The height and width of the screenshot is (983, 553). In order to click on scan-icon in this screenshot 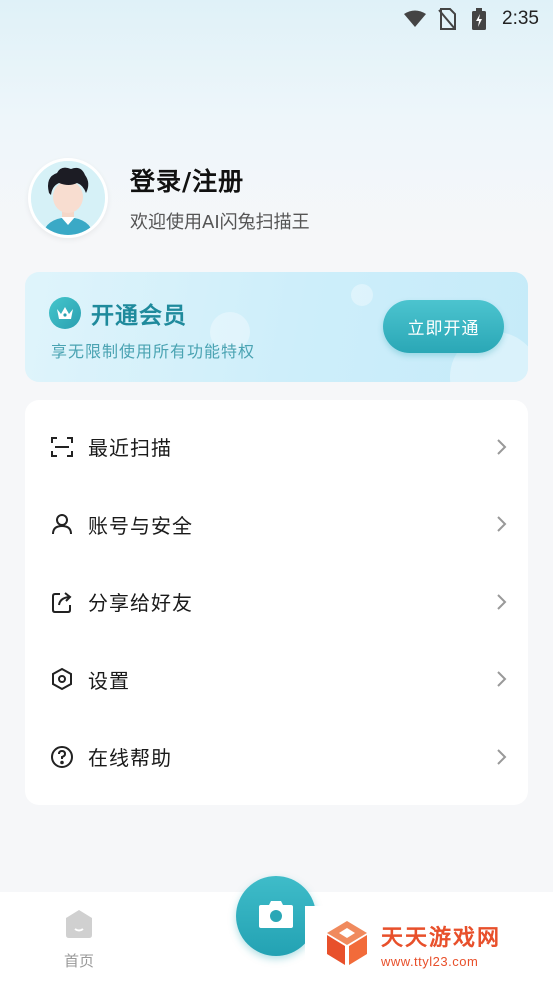, I will do `click(62, 447)`.